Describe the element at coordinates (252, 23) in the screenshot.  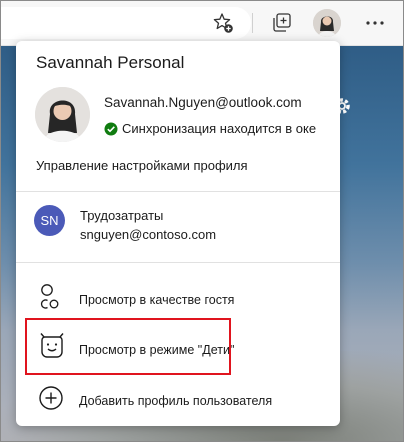
I see `toolbar-separator` at that location.